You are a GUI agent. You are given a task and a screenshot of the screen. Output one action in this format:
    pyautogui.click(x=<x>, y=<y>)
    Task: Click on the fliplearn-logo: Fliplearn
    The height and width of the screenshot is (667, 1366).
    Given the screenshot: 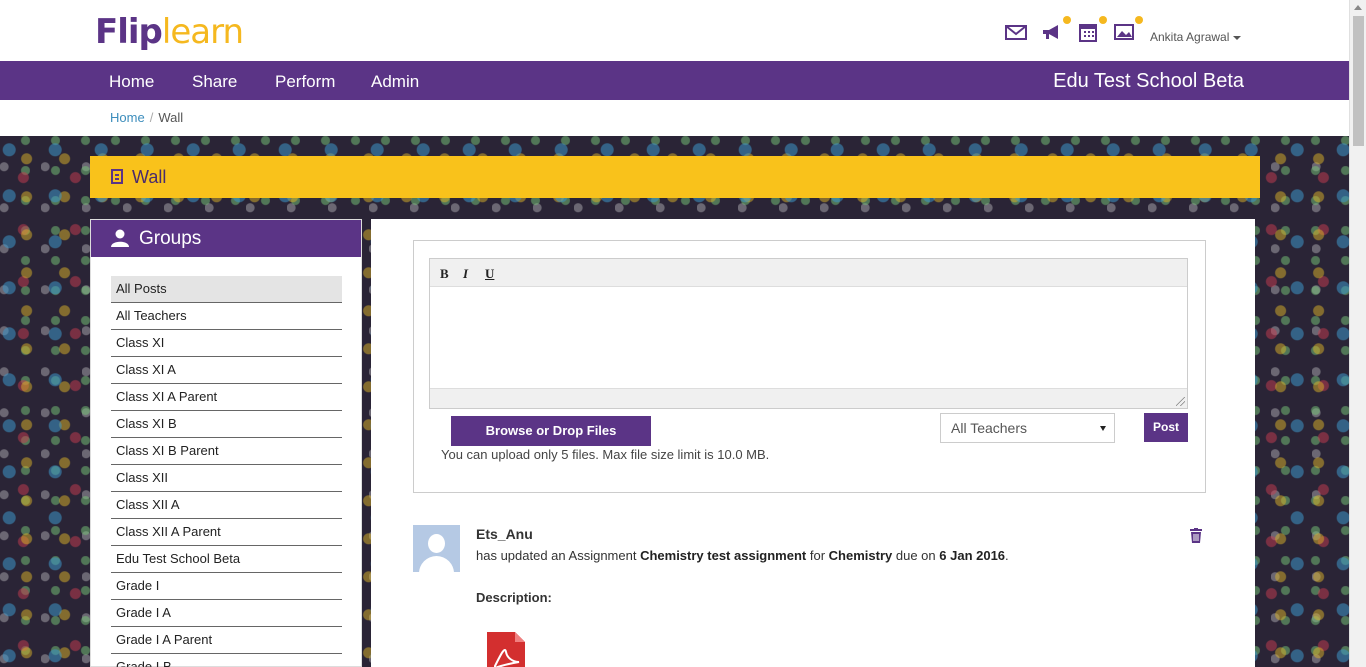 What is the action you would take?
    pyautogui.click(x=169, y=32)
    